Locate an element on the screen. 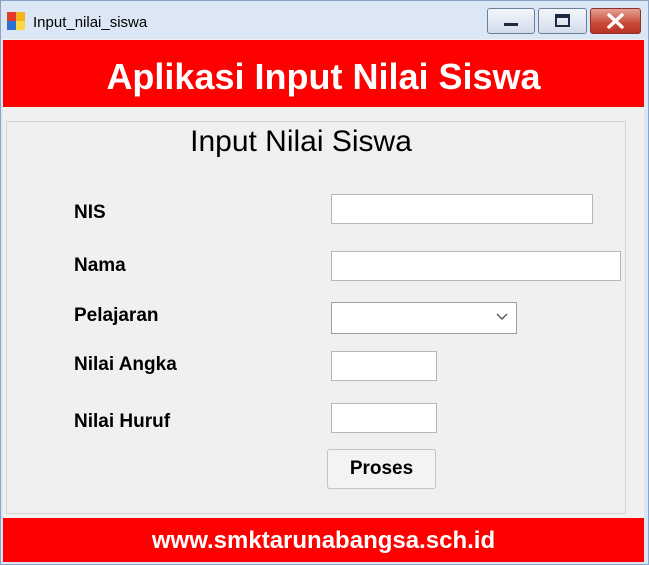 The width and height of the screenshot is (649, 565). nilai-angka-label: Nilai Angka is located at coordinates (125, 364).